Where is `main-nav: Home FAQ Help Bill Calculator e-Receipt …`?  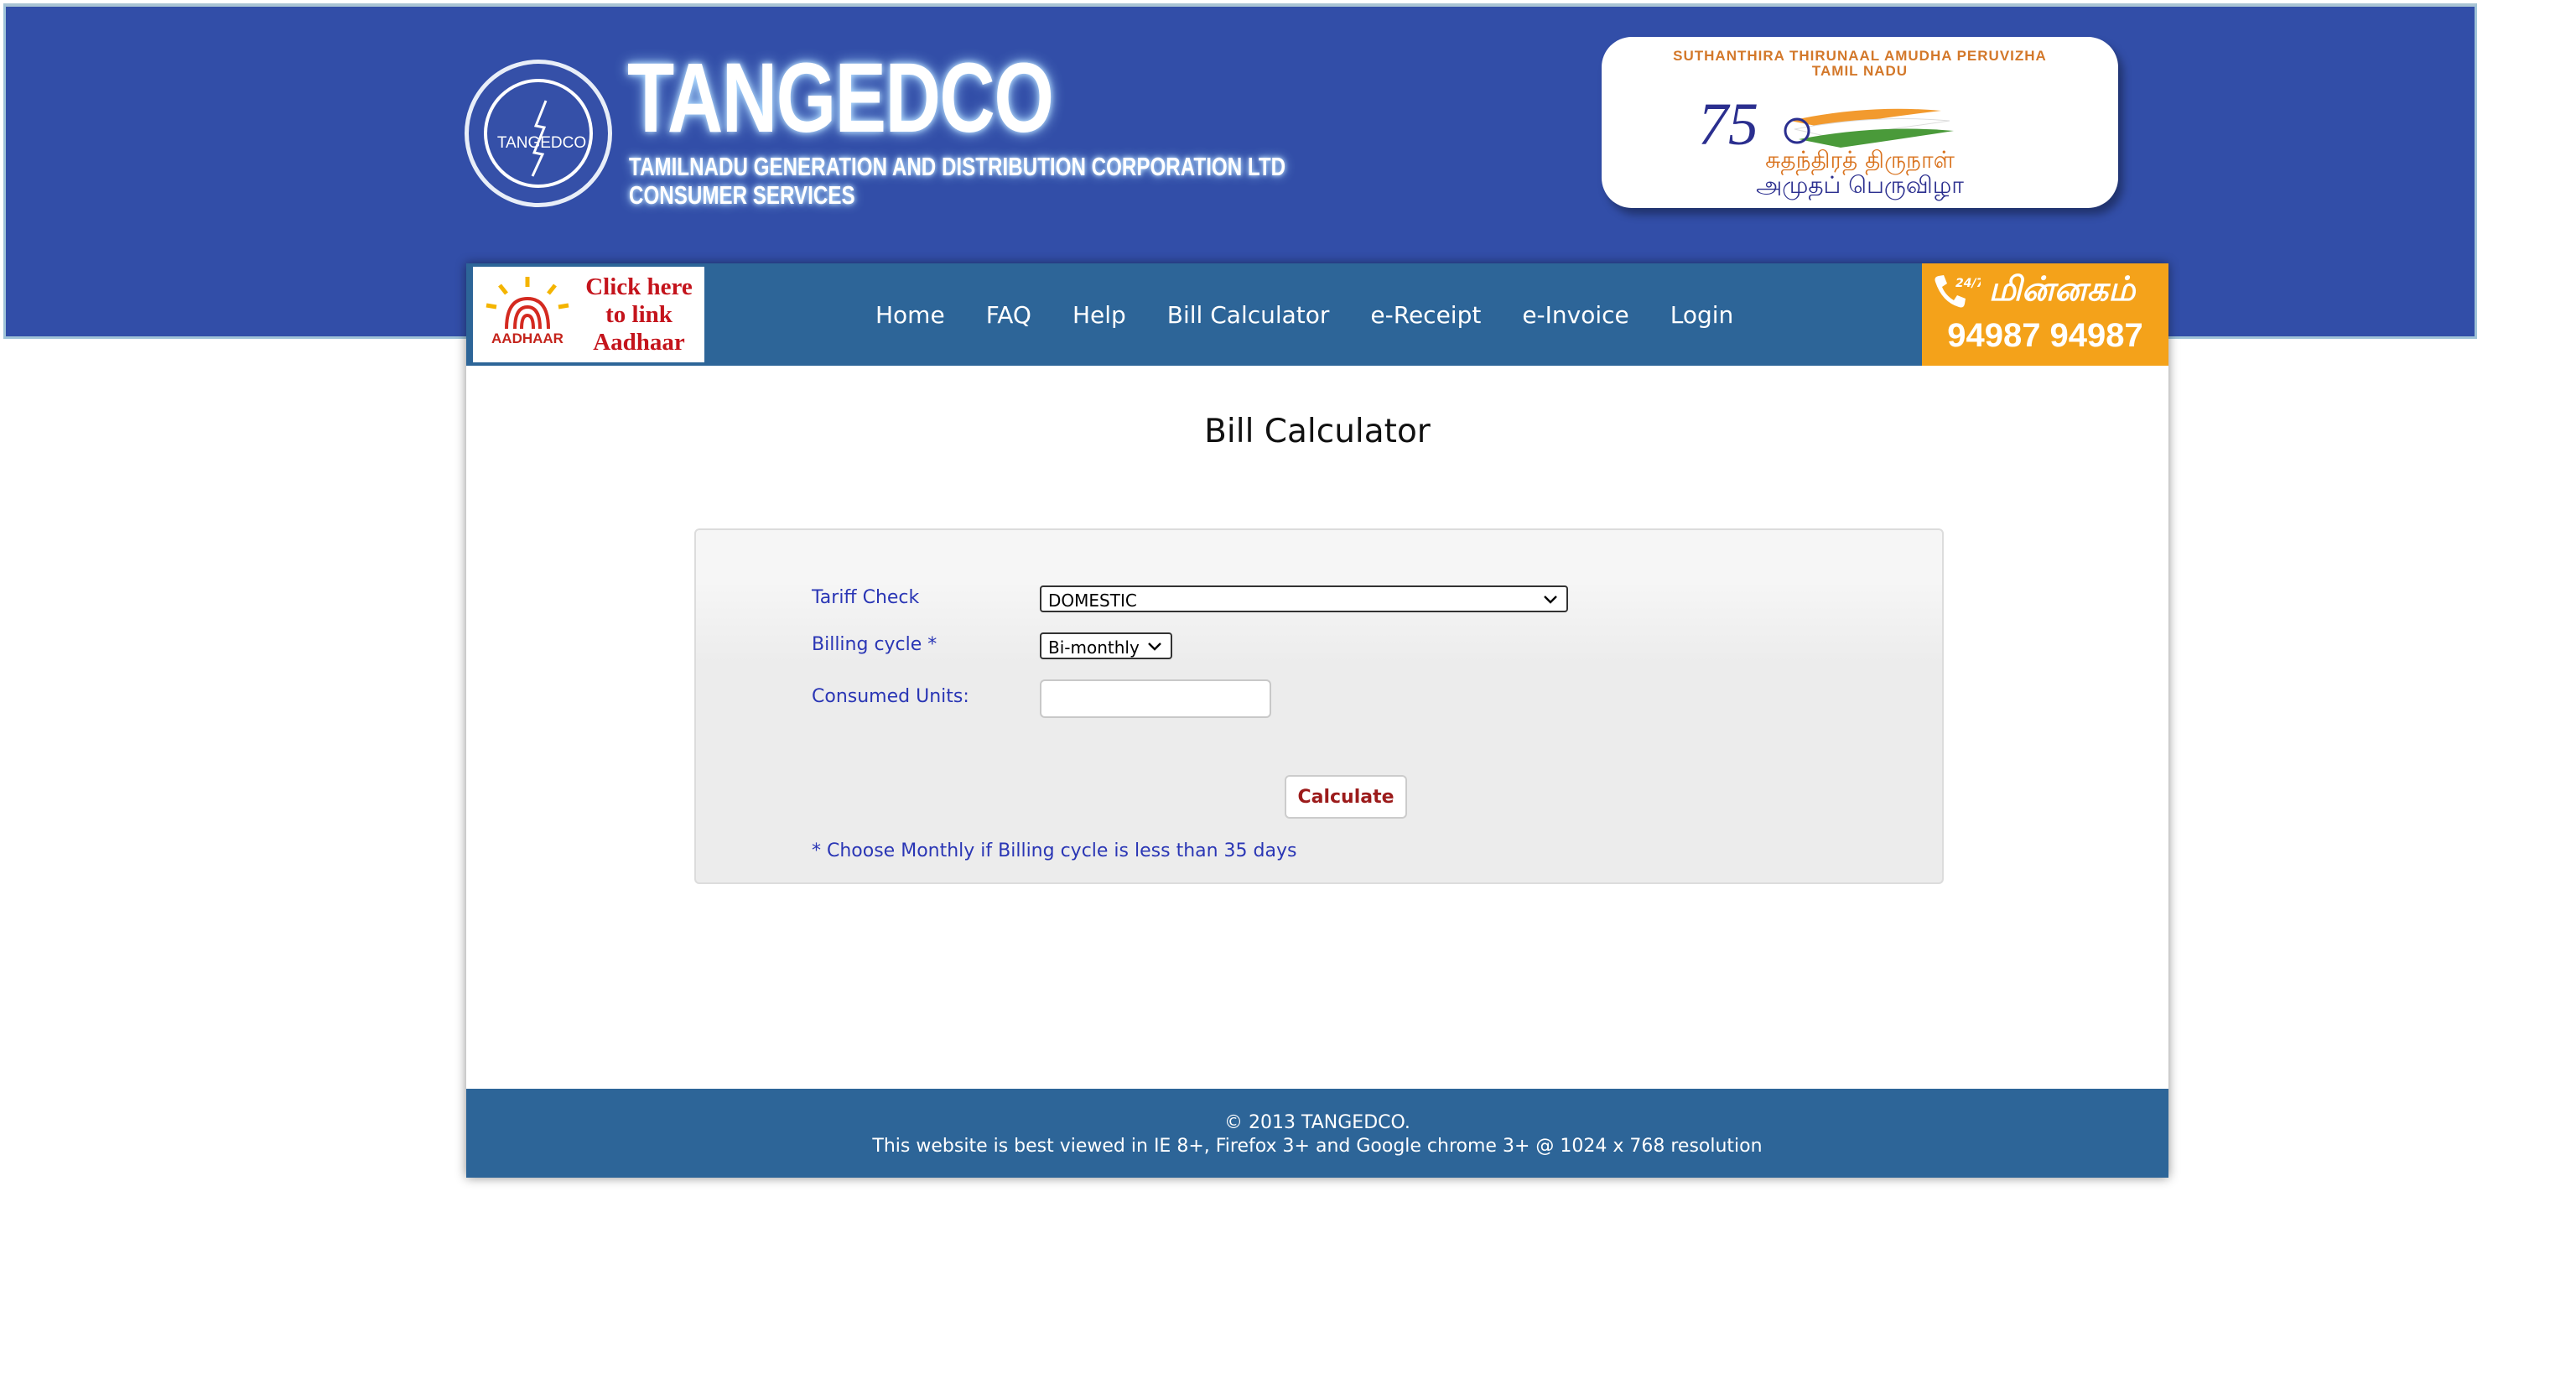 main-nav: Home FAQ Help Bill Calculator e-Receipt … is located at coordinates (1324, 314).